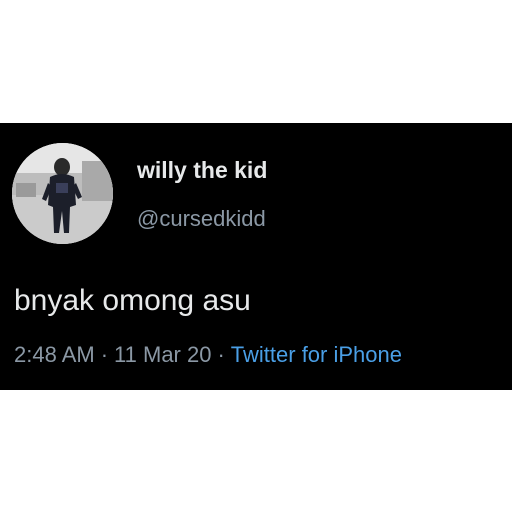 The height and width of the screenshot is (512, 512). I want to click on avatar, so click(62, 193).